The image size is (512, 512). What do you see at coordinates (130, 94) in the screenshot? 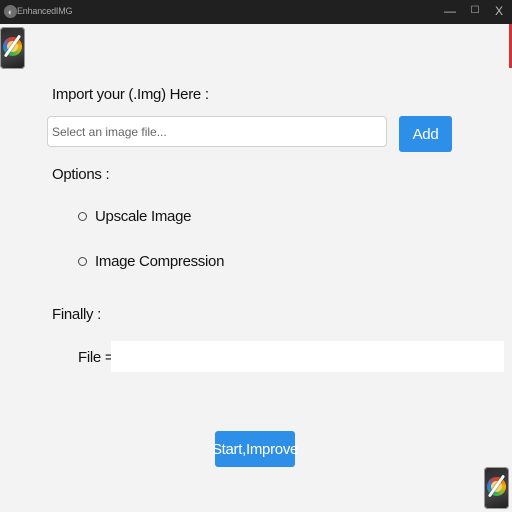
I see `import-label: Import your (.Img) Here :` at bounding box center [130, 94].